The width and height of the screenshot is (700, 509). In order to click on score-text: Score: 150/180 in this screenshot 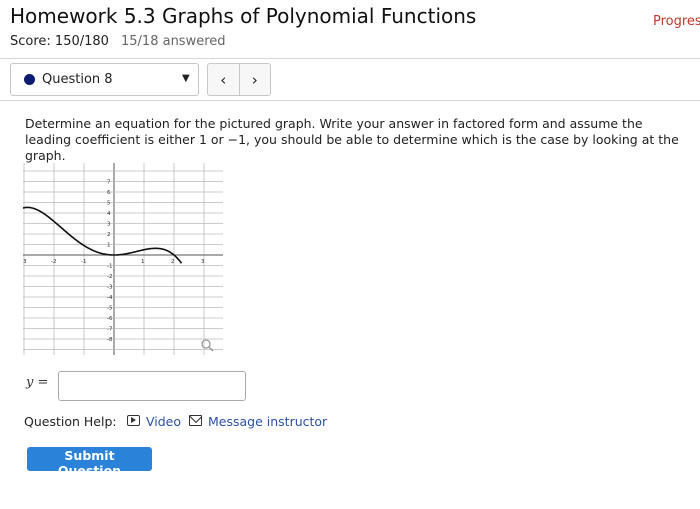, I will do `click(59, 41)`.